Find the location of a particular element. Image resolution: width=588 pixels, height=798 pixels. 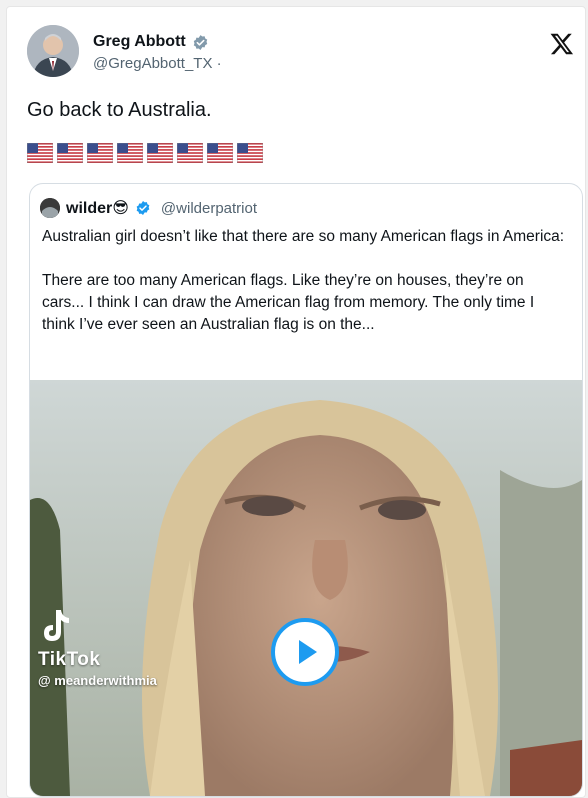

quoted-author-handle: @wilderpatriot is located at coordinates (209, 208).